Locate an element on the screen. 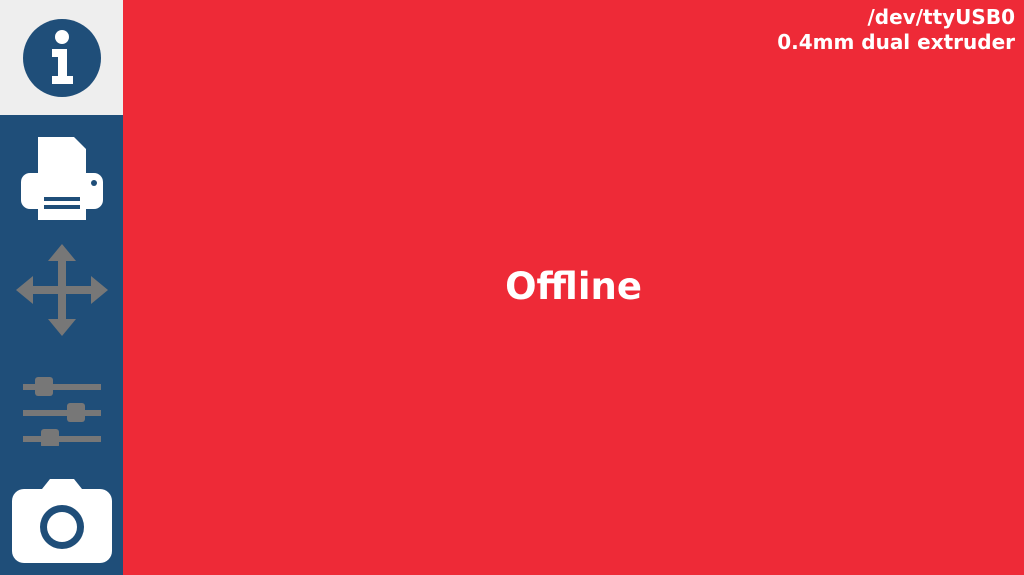  status-text: Offline is located at coordinates (573, 286).